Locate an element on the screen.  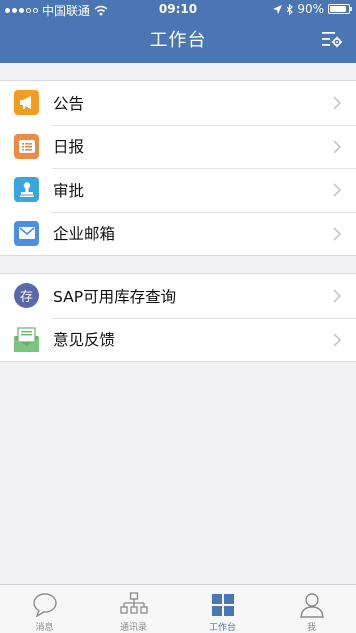
person-icon is located at coordinates (311, 605).